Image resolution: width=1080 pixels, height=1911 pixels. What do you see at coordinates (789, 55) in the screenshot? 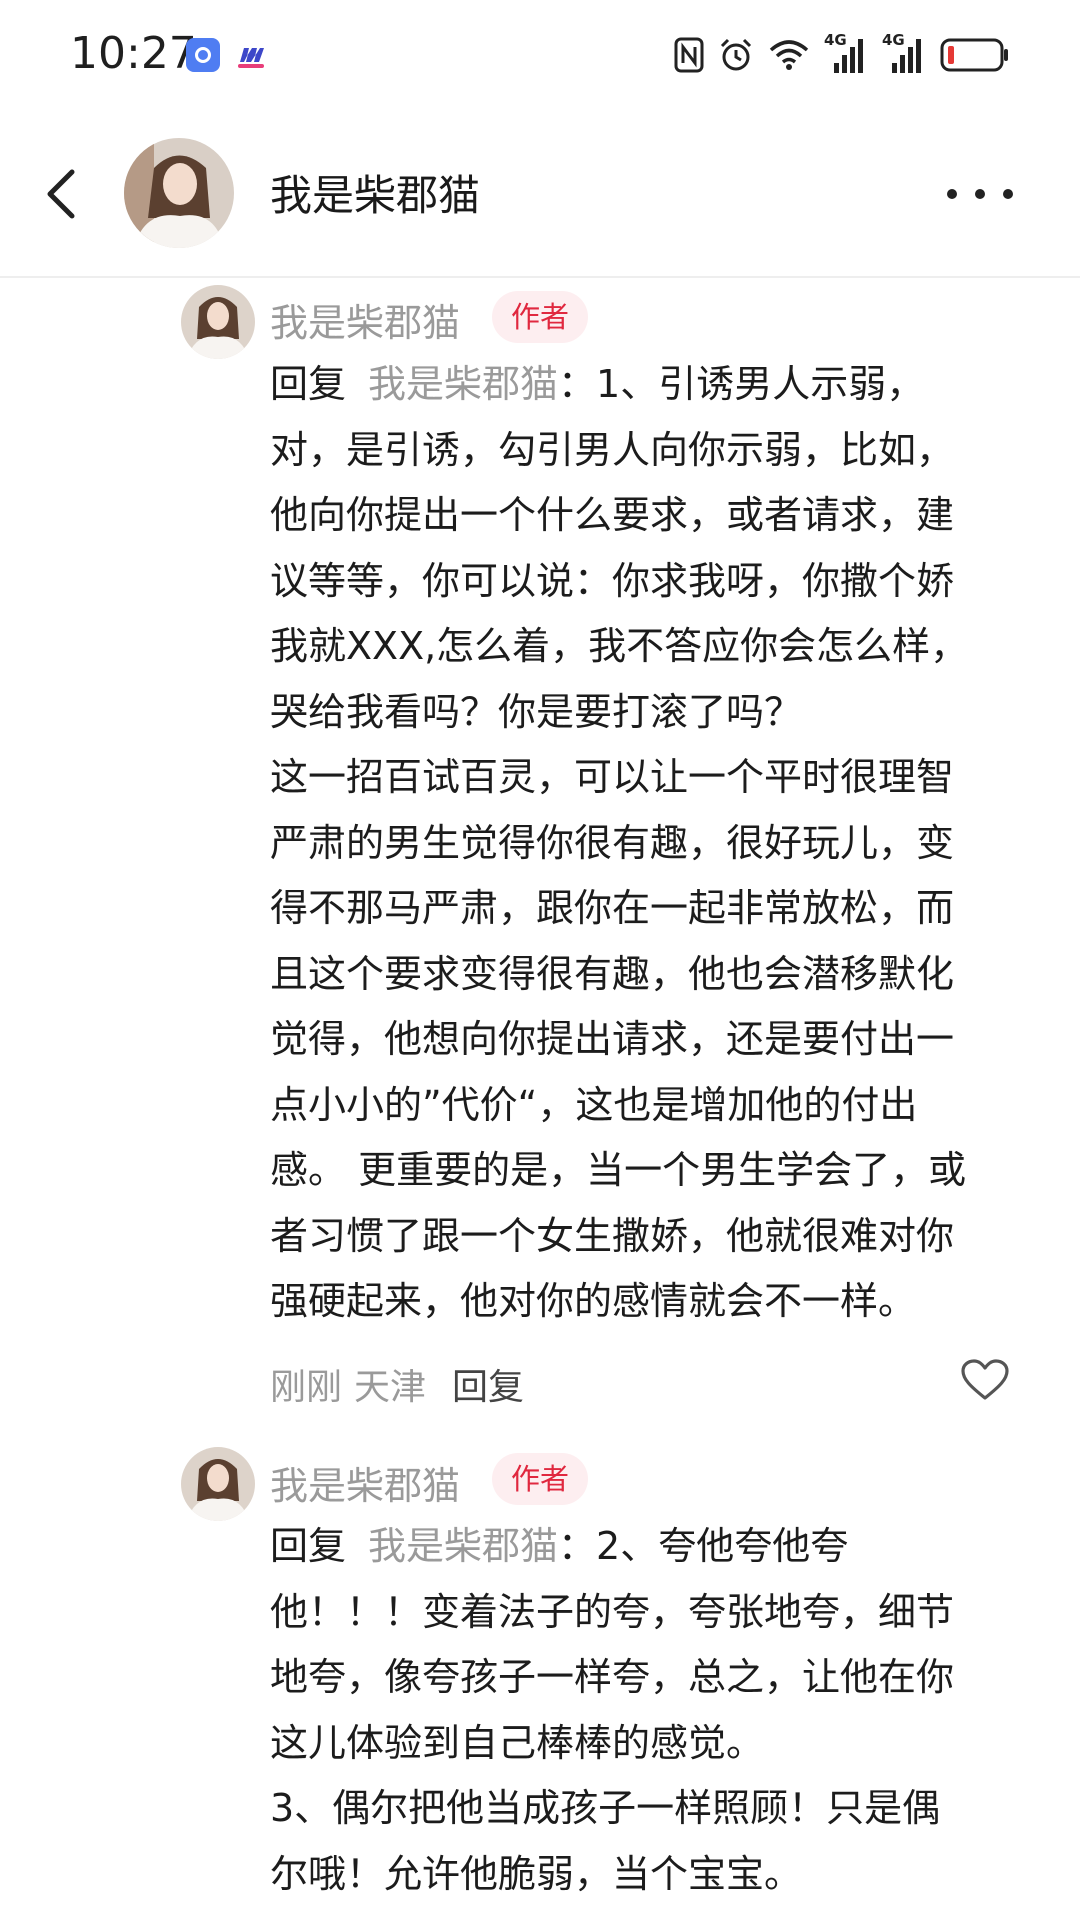
I see `wifi-icon` at bounding box center [789, 55].